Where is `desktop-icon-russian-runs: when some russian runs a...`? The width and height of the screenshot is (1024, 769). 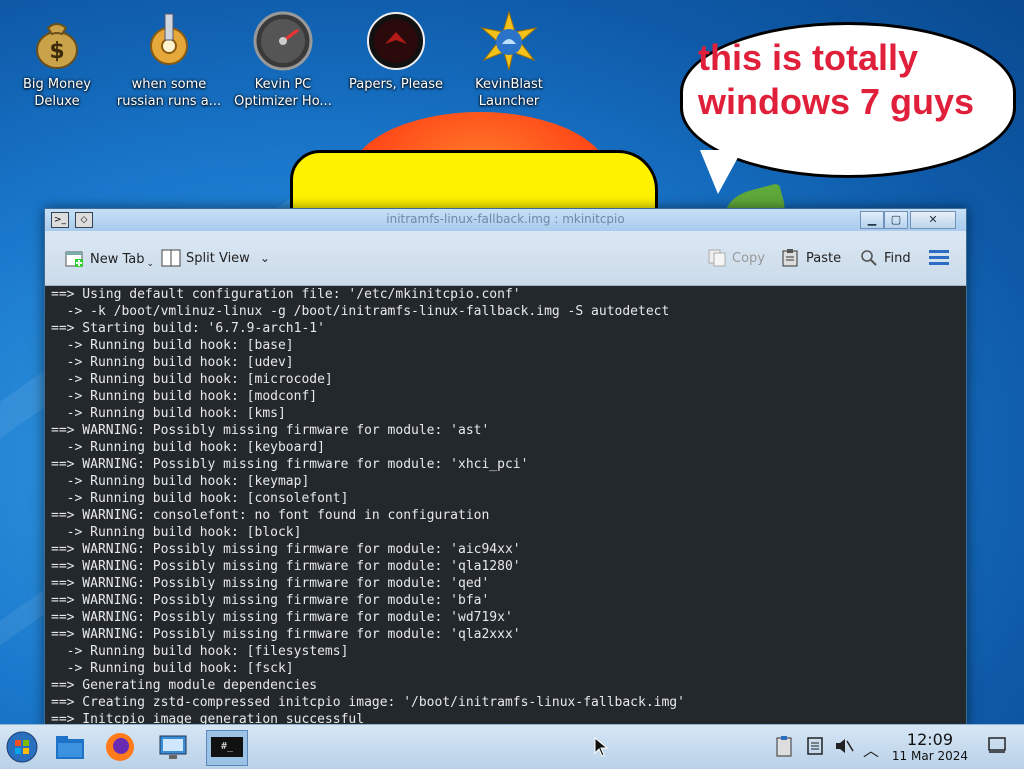 desktop-icon-russian-runs: when some russian runs a... is located at coordinates (169, 60).